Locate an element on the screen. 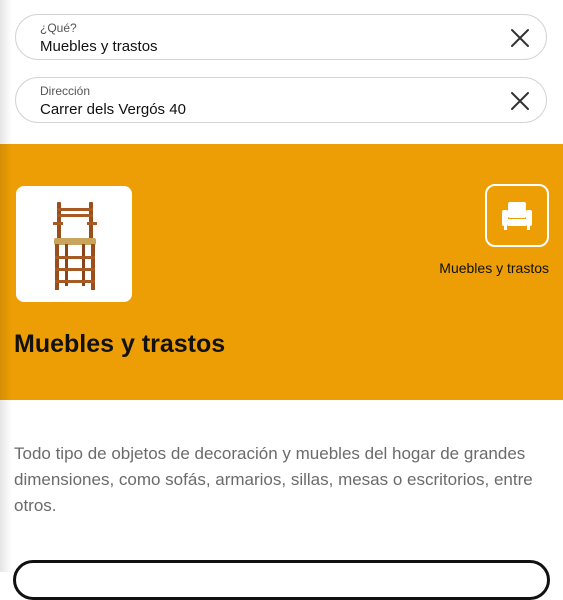 This screenshot has width=563, height=600. armchair-icon is located at coordinates (517, 215).